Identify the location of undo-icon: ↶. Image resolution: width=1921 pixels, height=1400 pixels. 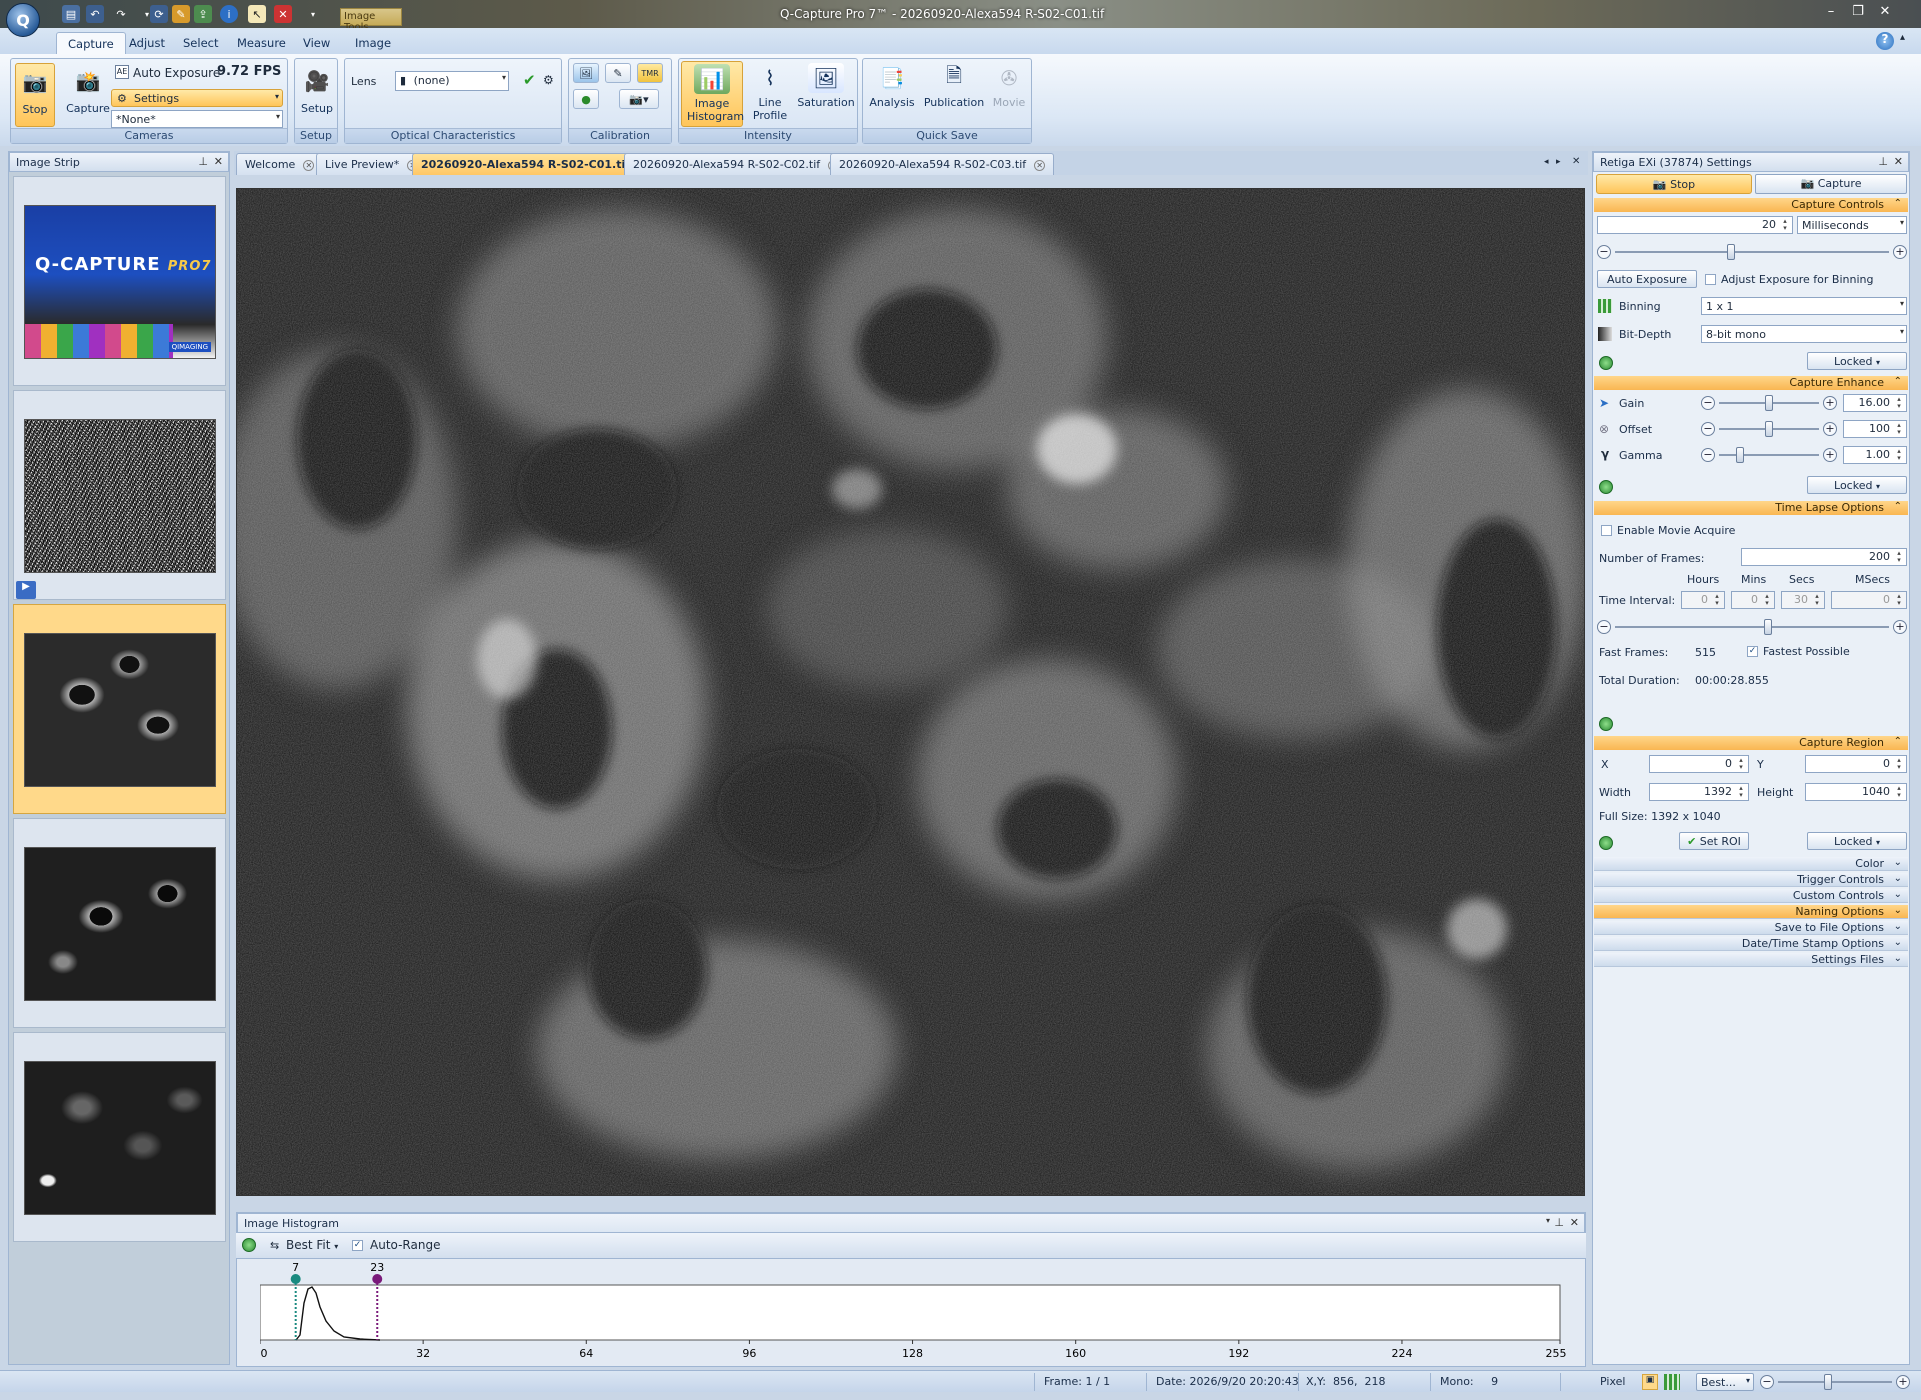
(95, 14).